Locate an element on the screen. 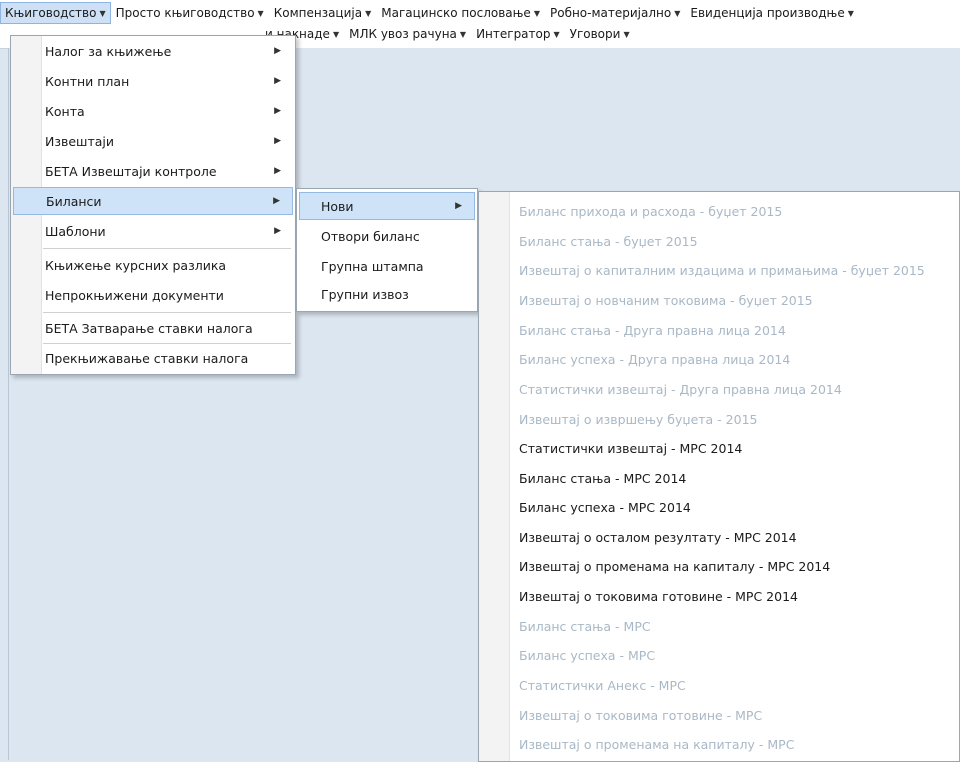 The width and height of the screenshot is (960, 762). menu-item-label: БЕТА Затварање ставки налога is located at coordinates (149, 328).